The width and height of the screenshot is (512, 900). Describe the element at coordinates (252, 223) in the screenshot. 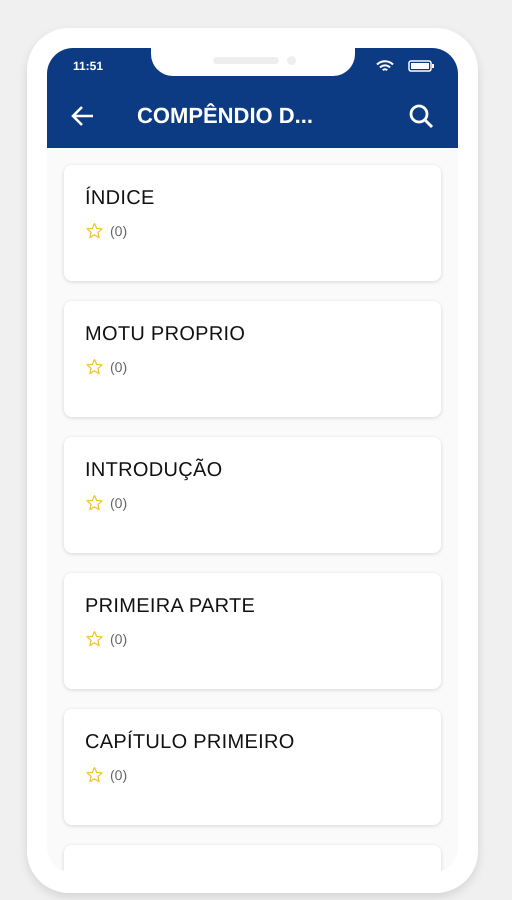

I see `section-card: ÍNDICE (0)` at that location.